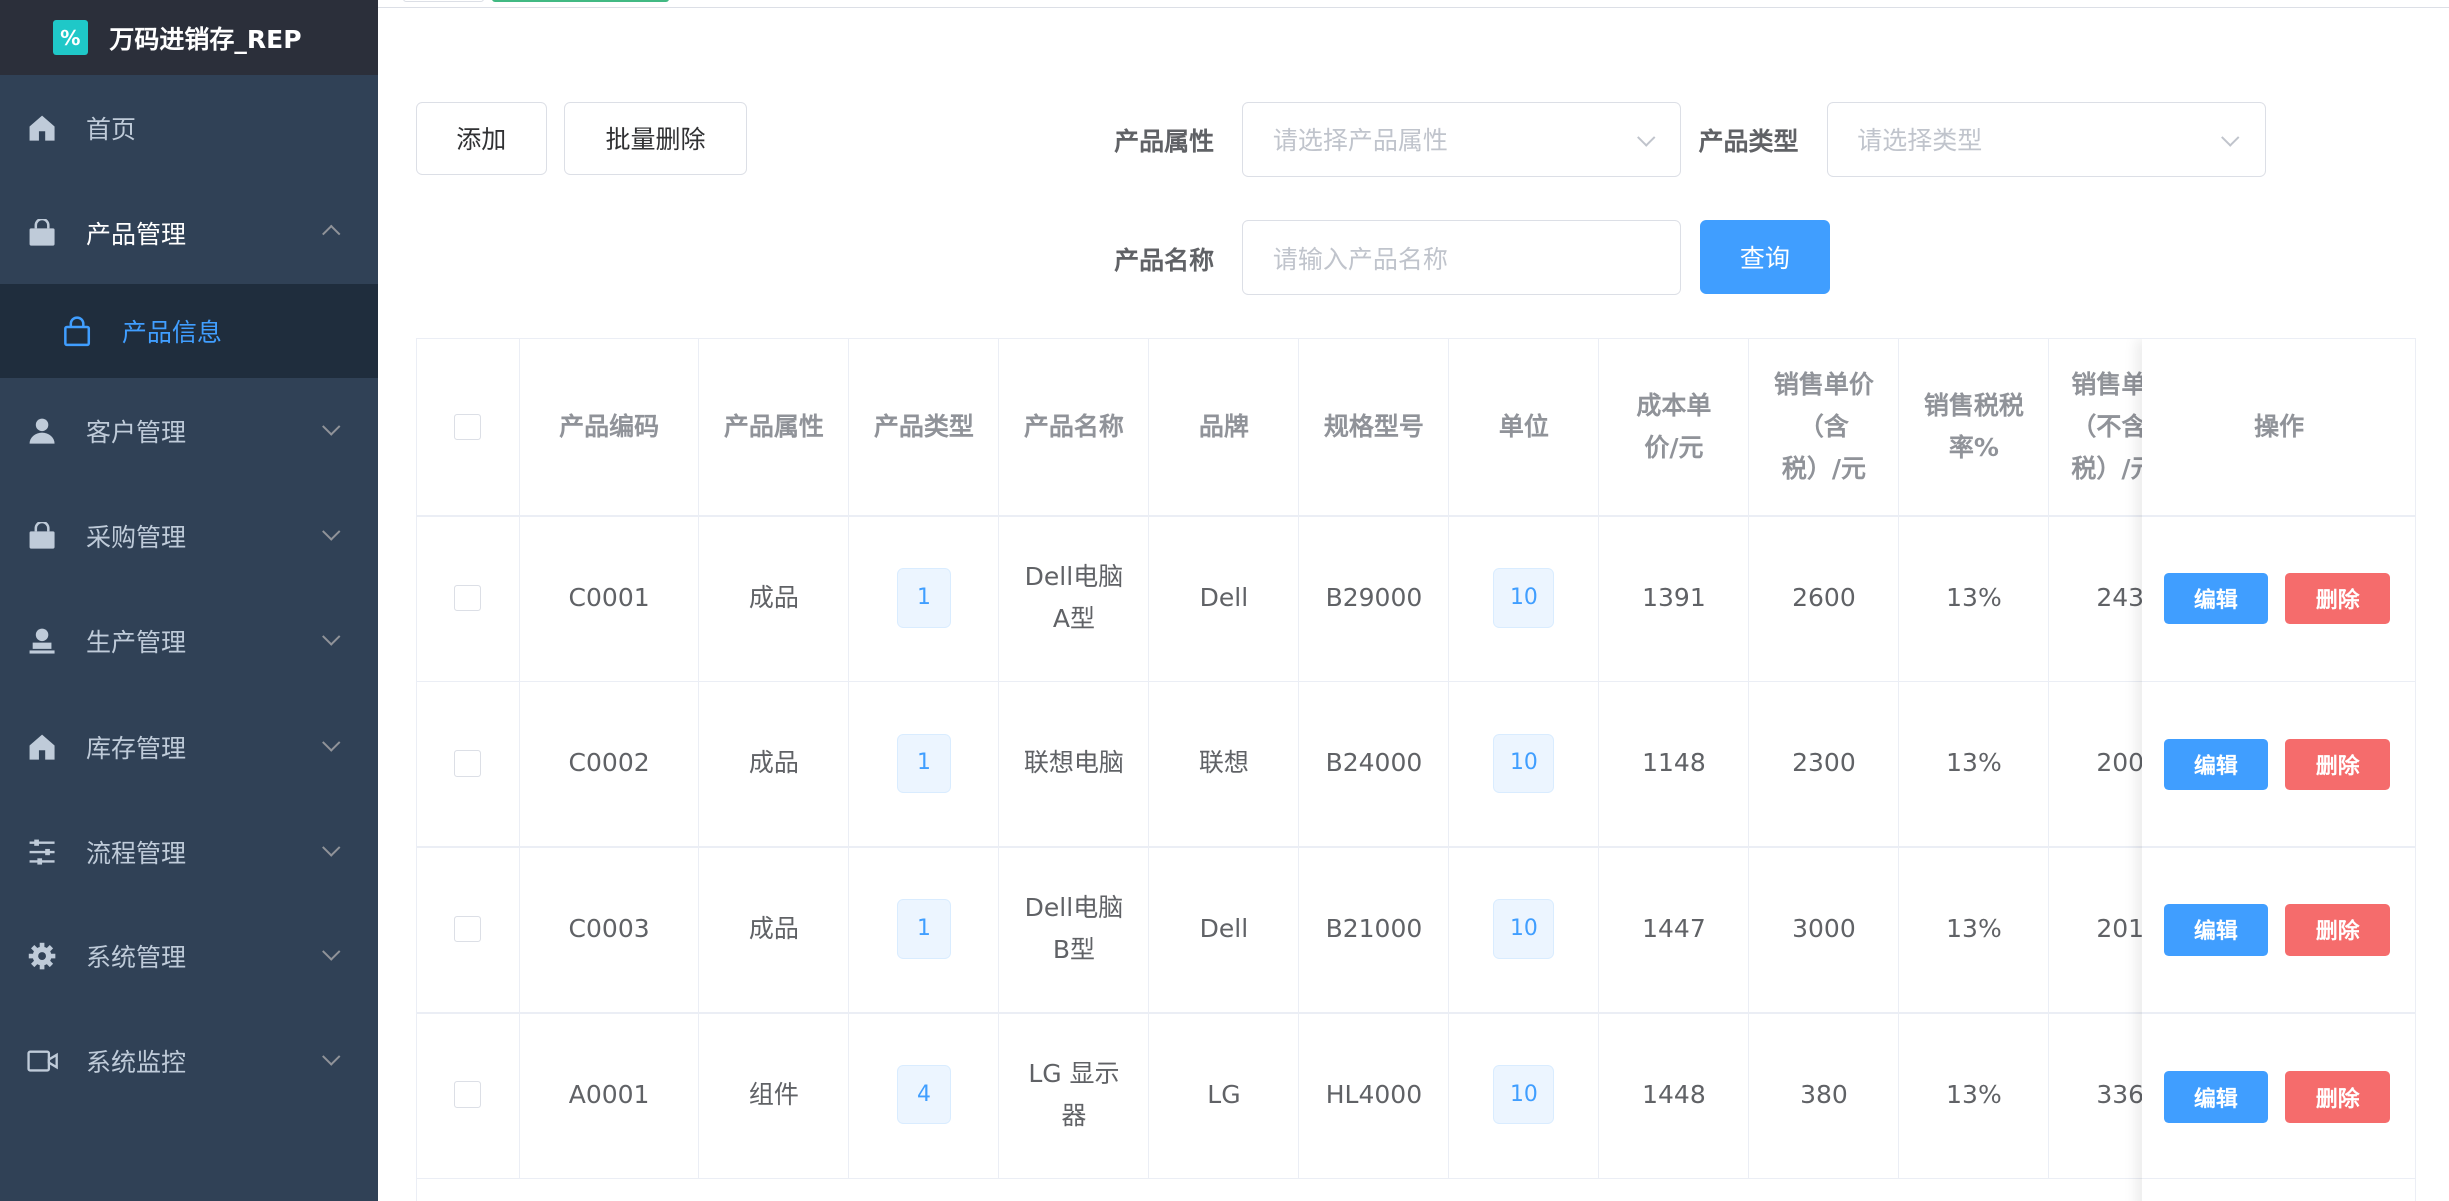 This screenshot has width=2449, height=1201. What do you see at coordinates (1074, 1073) in the screenshot?
I see `name-line: LG 显示` at bounding box center [1074, 1073].